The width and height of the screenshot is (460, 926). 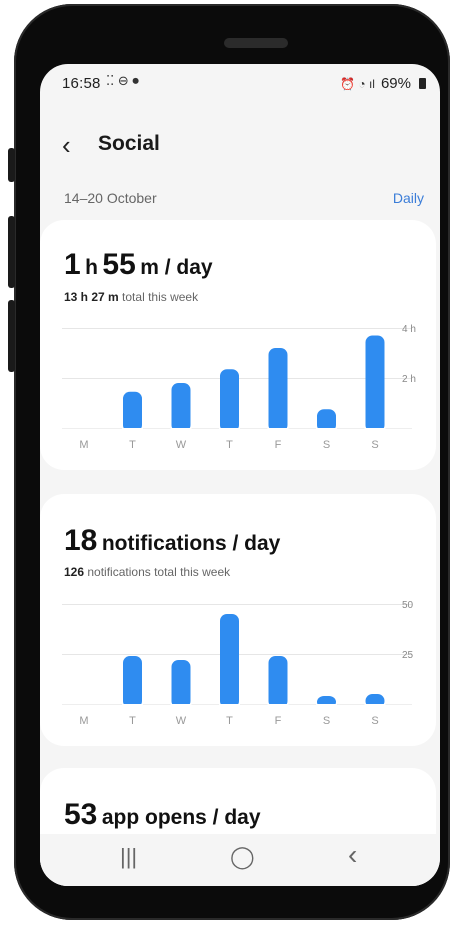 What do you see at coordinates (81, 814) in the screenshot?
I see `app-opens-value: 53` at bounding box center [81, 814].